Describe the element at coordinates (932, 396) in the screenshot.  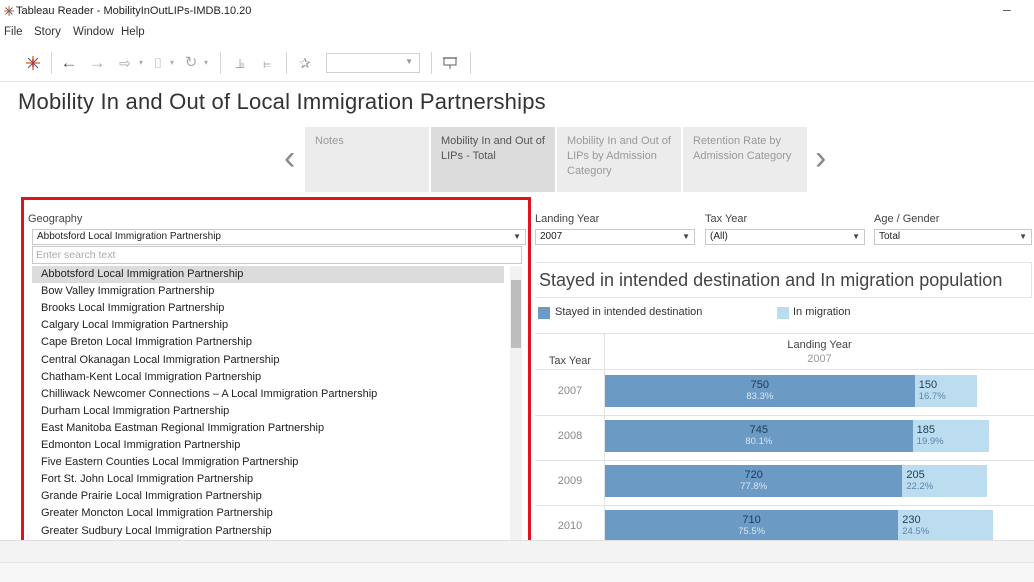
I see `bar-percent: 16.7%` at that location.